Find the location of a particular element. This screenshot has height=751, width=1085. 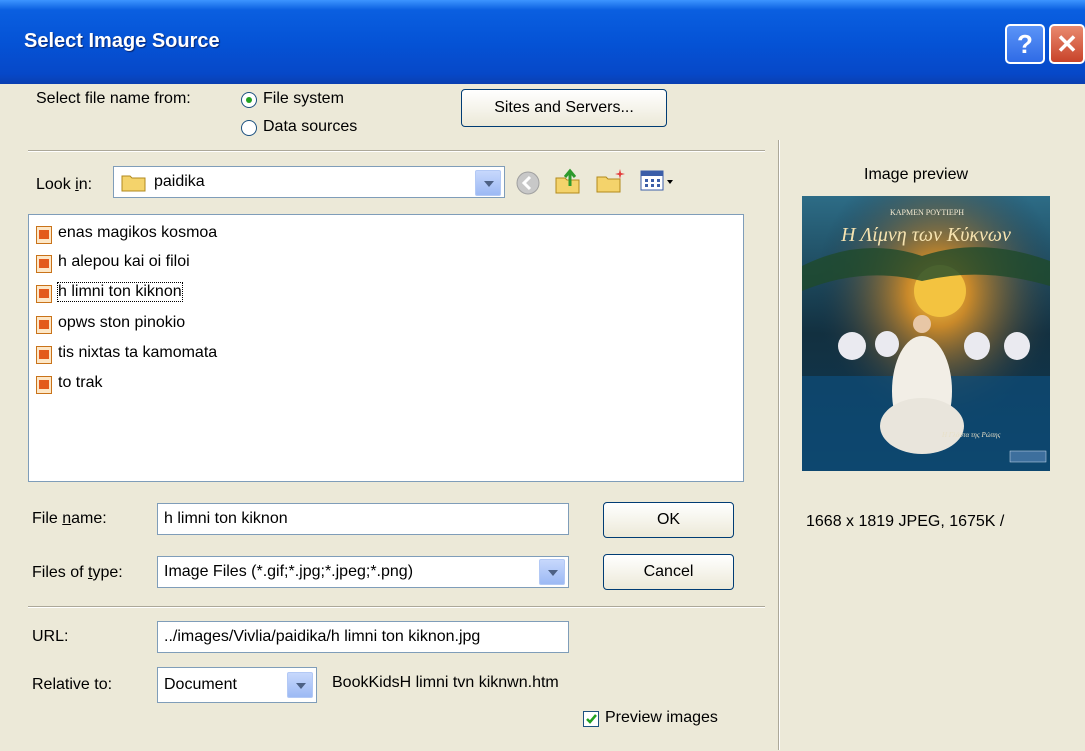

new-folder-icon is located at coordinates (611, 181).